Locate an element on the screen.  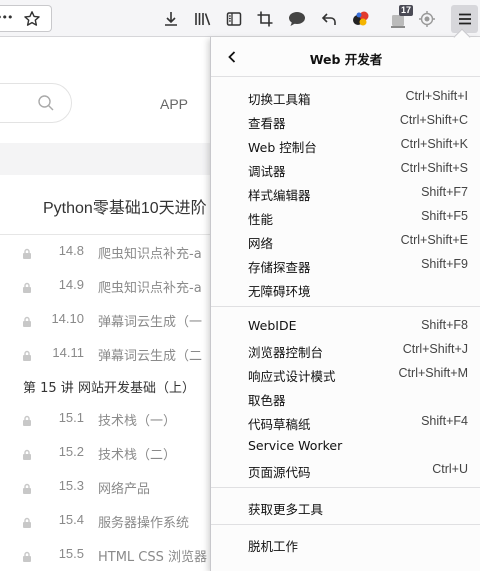
lesson-number: 14.11 is located at coordinates (68, 352).